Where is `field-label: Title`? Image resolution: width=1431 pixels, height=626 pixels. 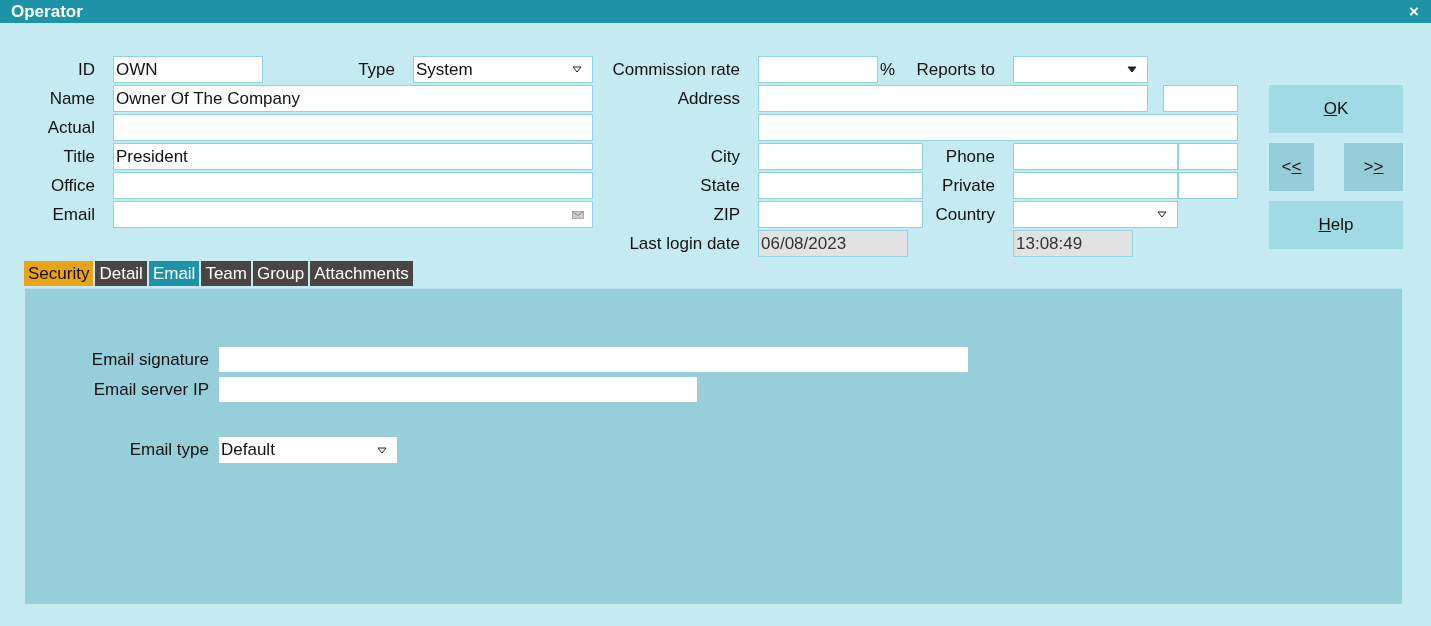 field-label: Title is located at coordinates (79, 156).